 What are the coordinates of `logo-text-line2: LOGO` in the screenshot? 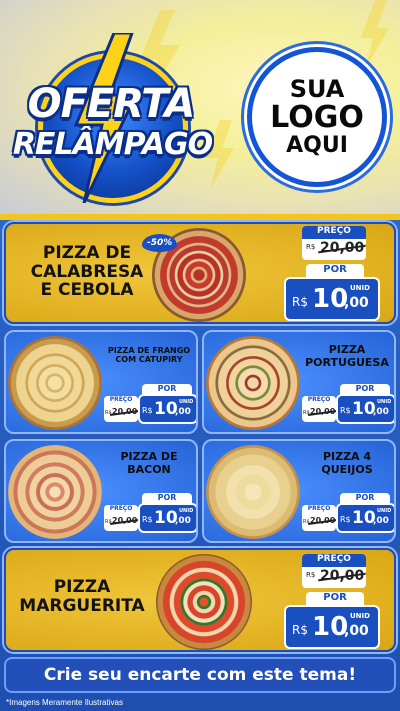 It's located at (317, 118).